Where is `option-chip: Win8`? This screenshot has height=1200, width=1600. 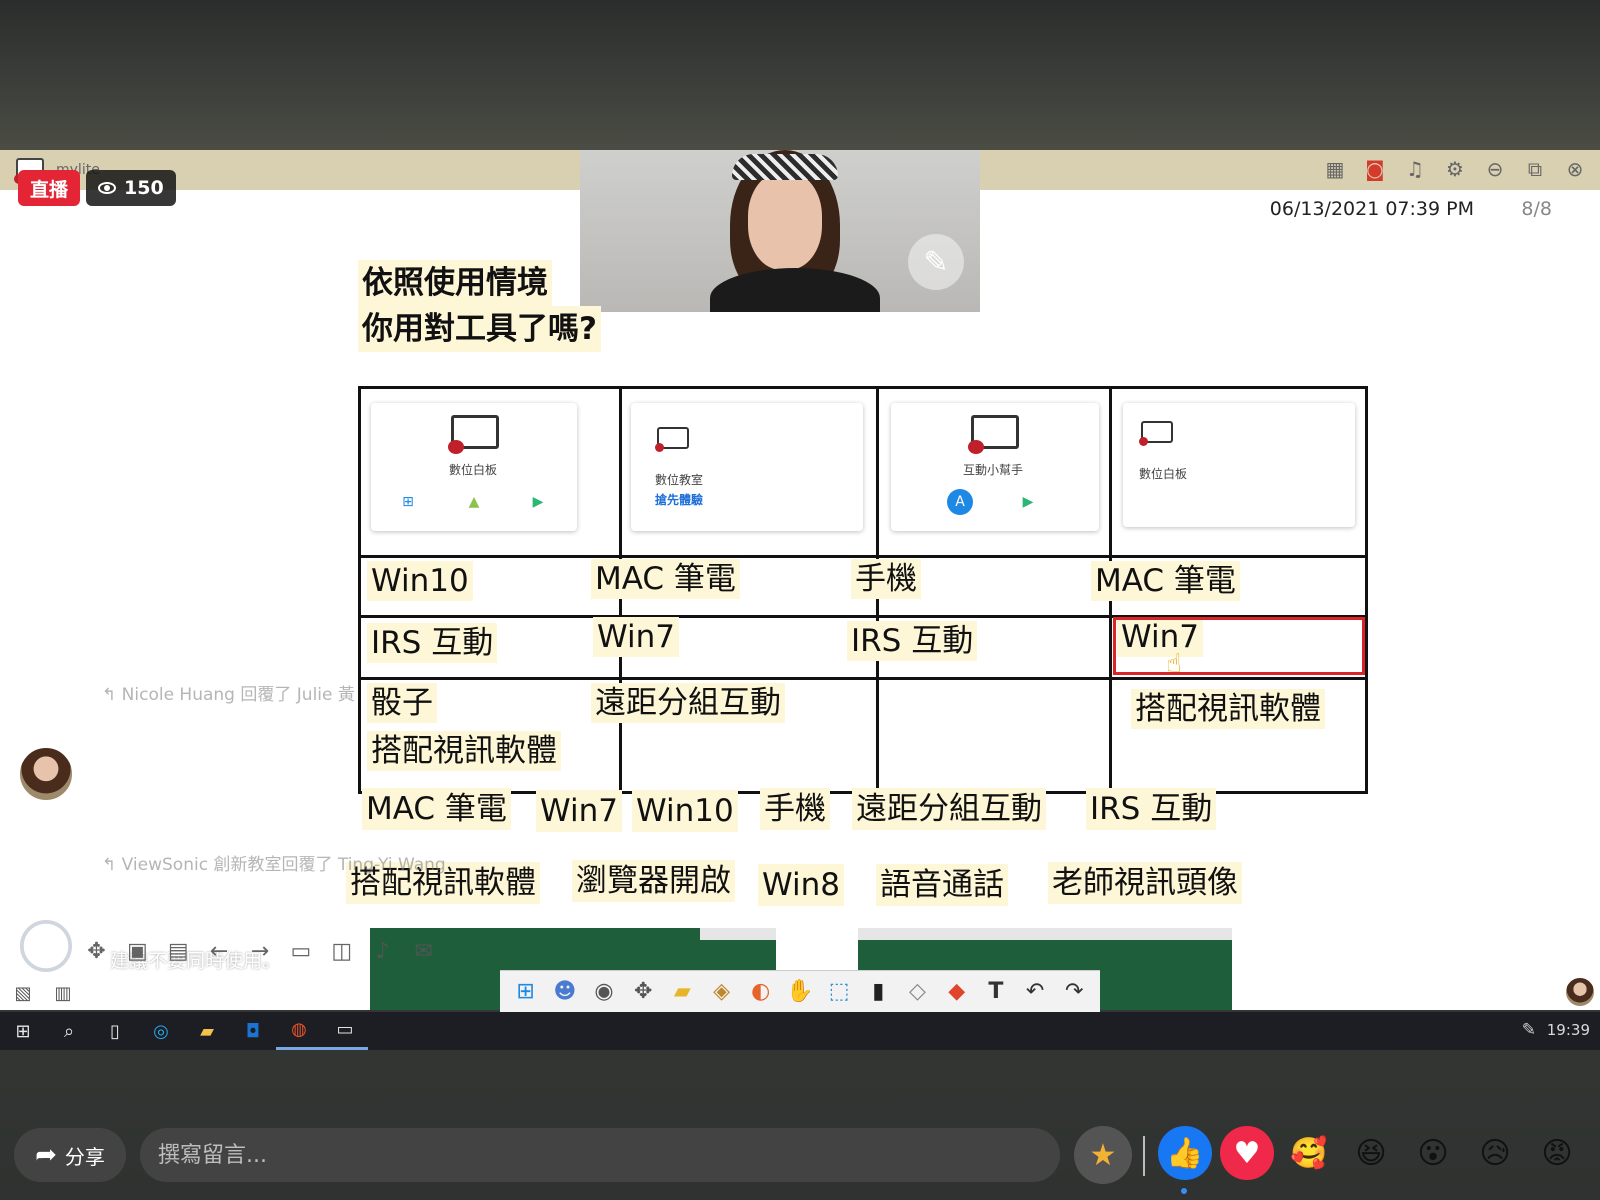
option-chip: Win8 is located at coordinates (801, 885).